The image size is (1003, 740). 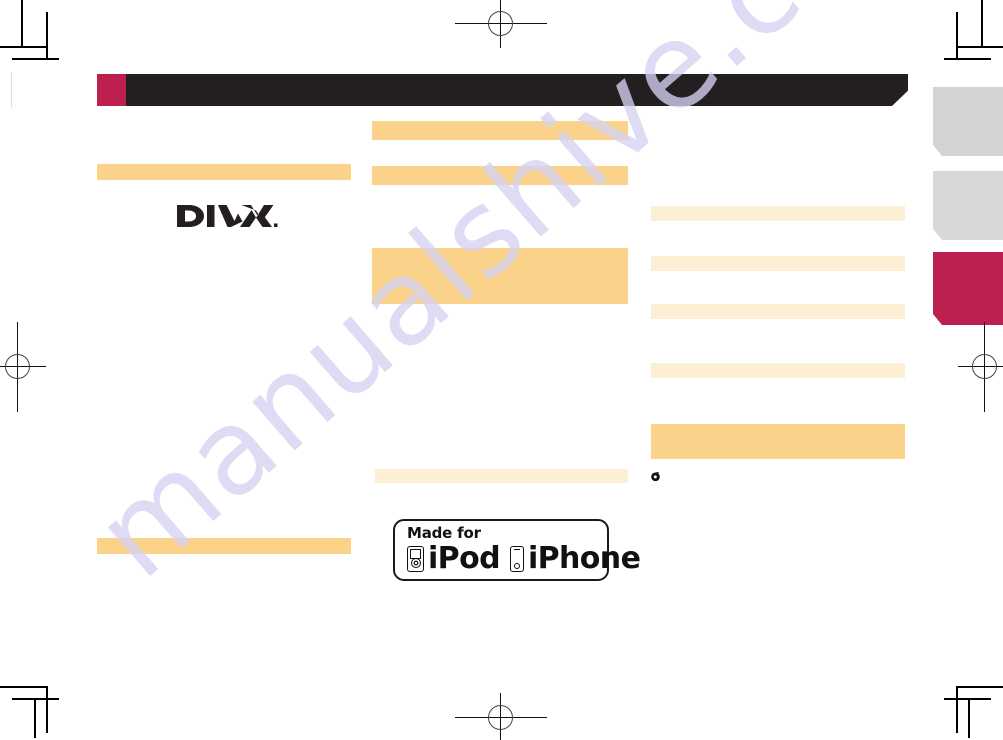 What do you see at coordinates (778, 305) in the screenshot?
I see `right-heading-3-text` at bounding box center [778, 305].